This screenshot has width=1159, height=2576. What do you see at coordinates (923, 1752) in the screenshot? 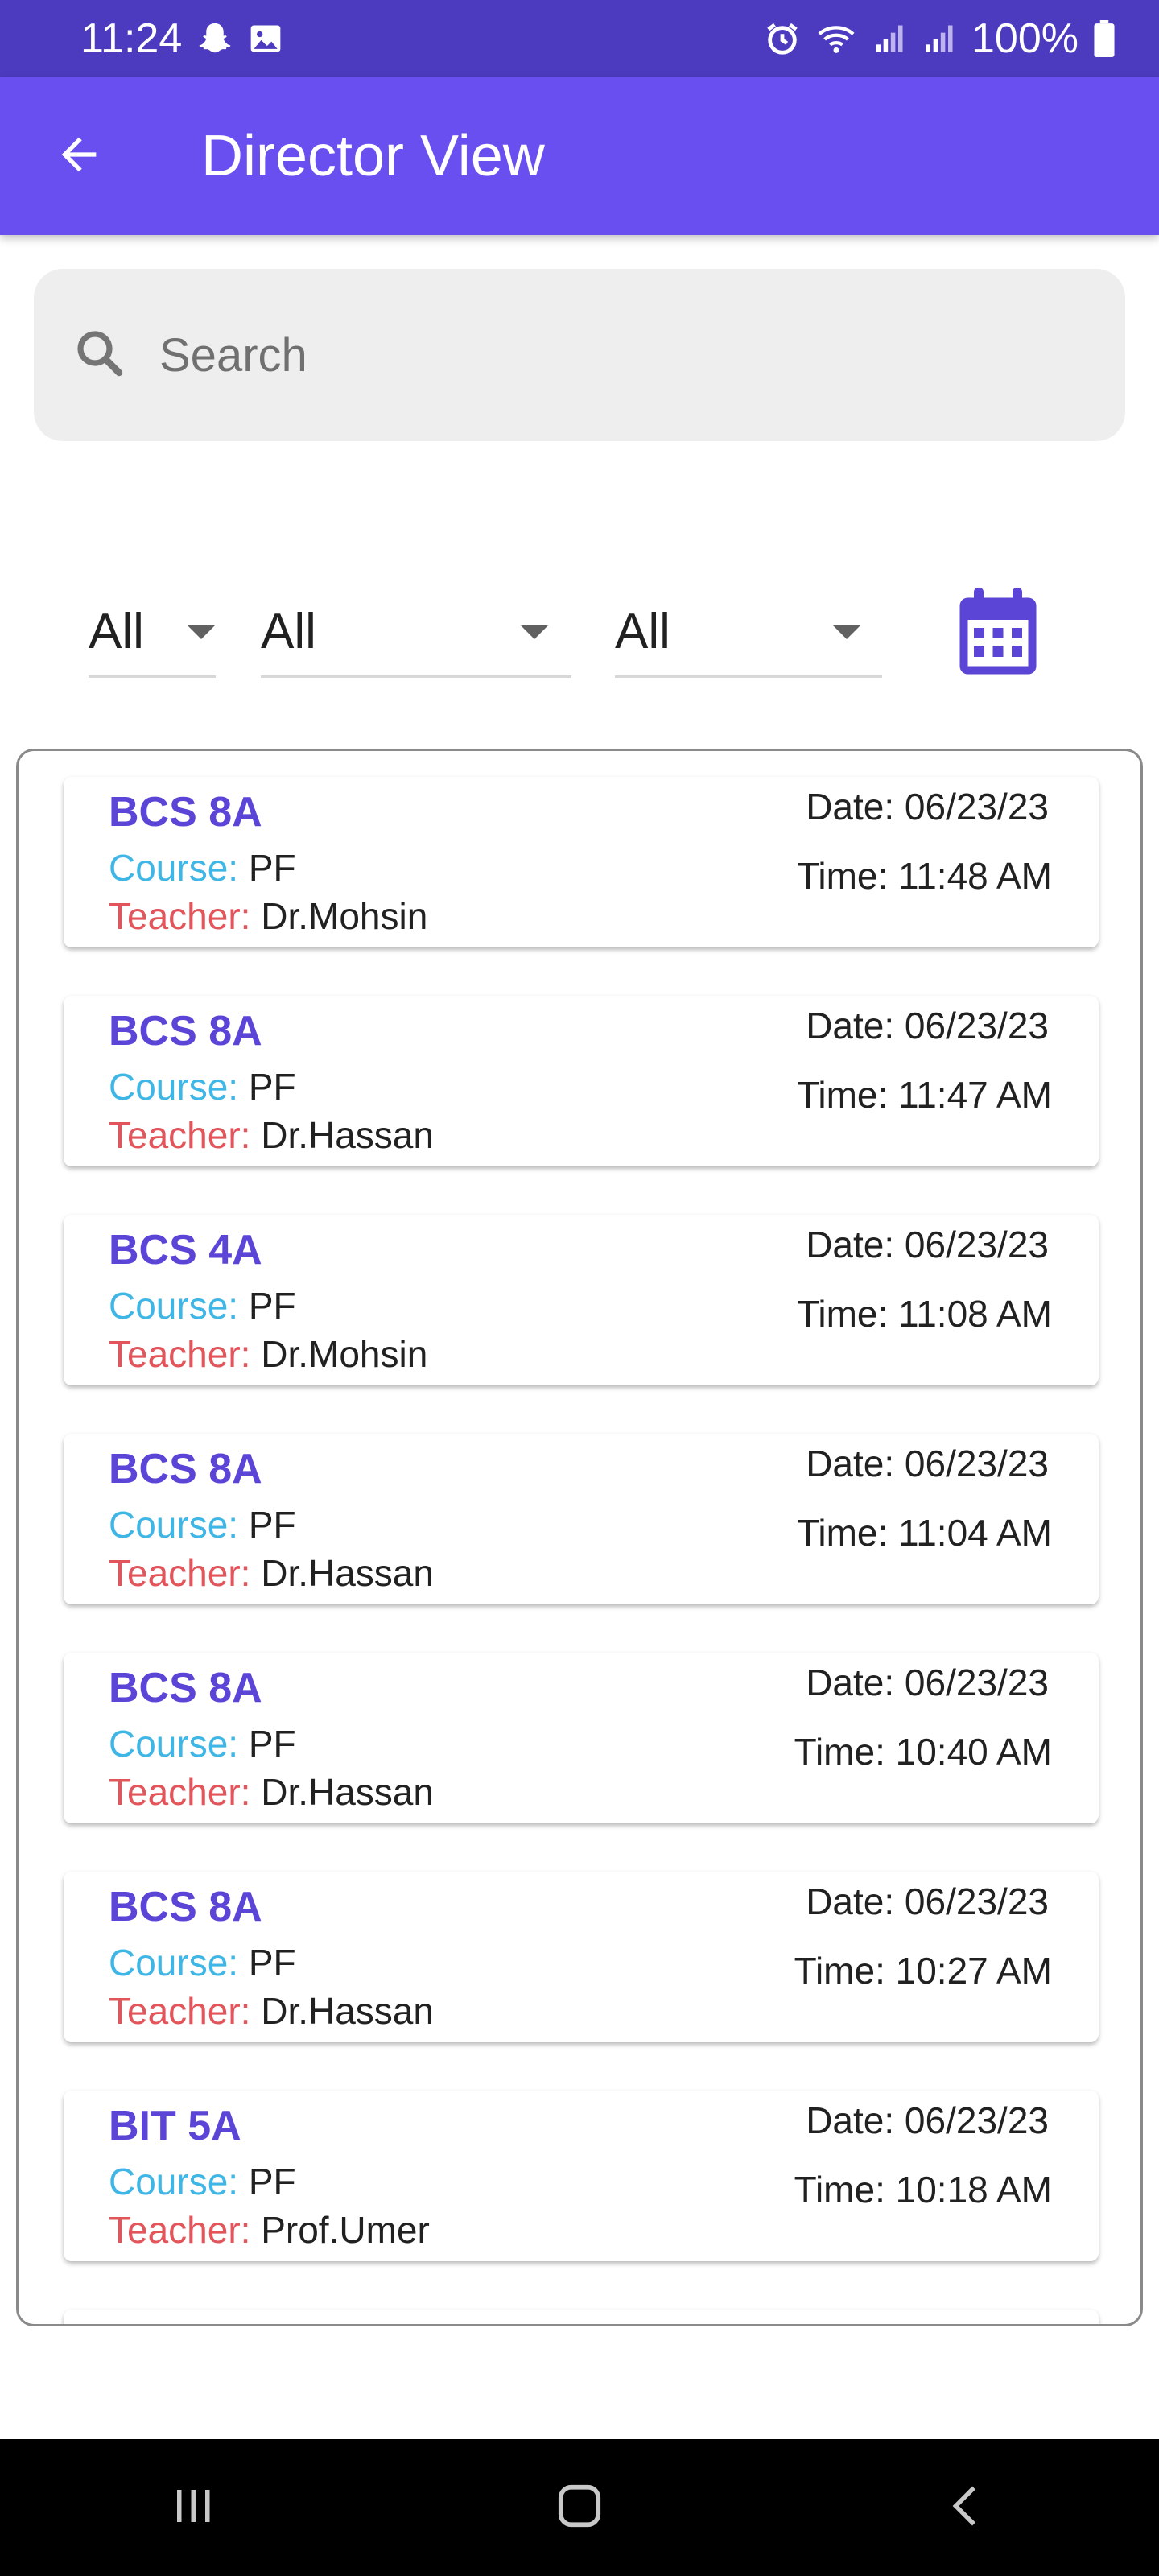
I see `record-time: Time: 10:40 AM` at bounding box center [923, 1752].